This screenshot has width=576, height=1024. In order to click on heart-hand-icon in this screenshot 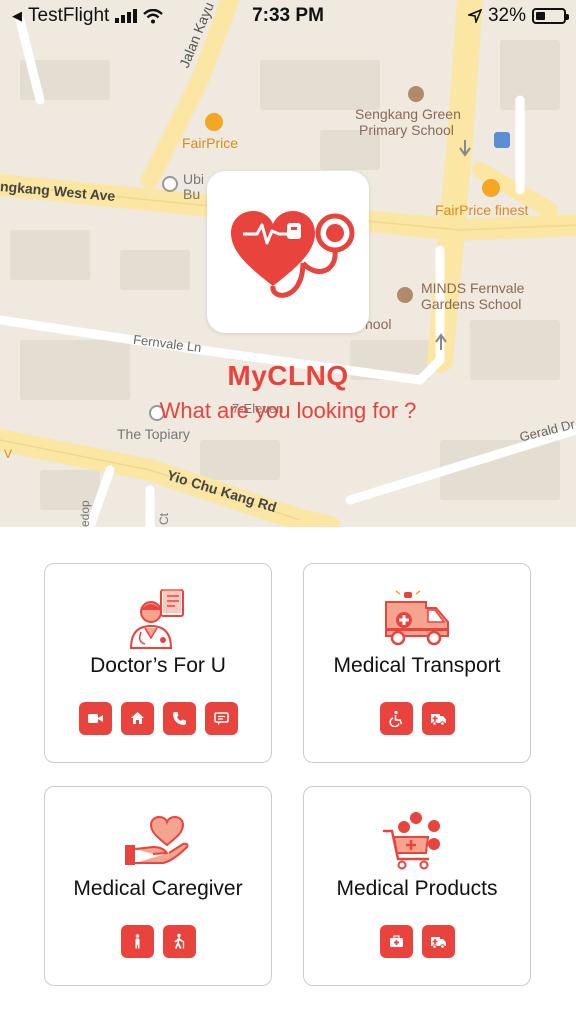, I will do `click(157, 840)`.